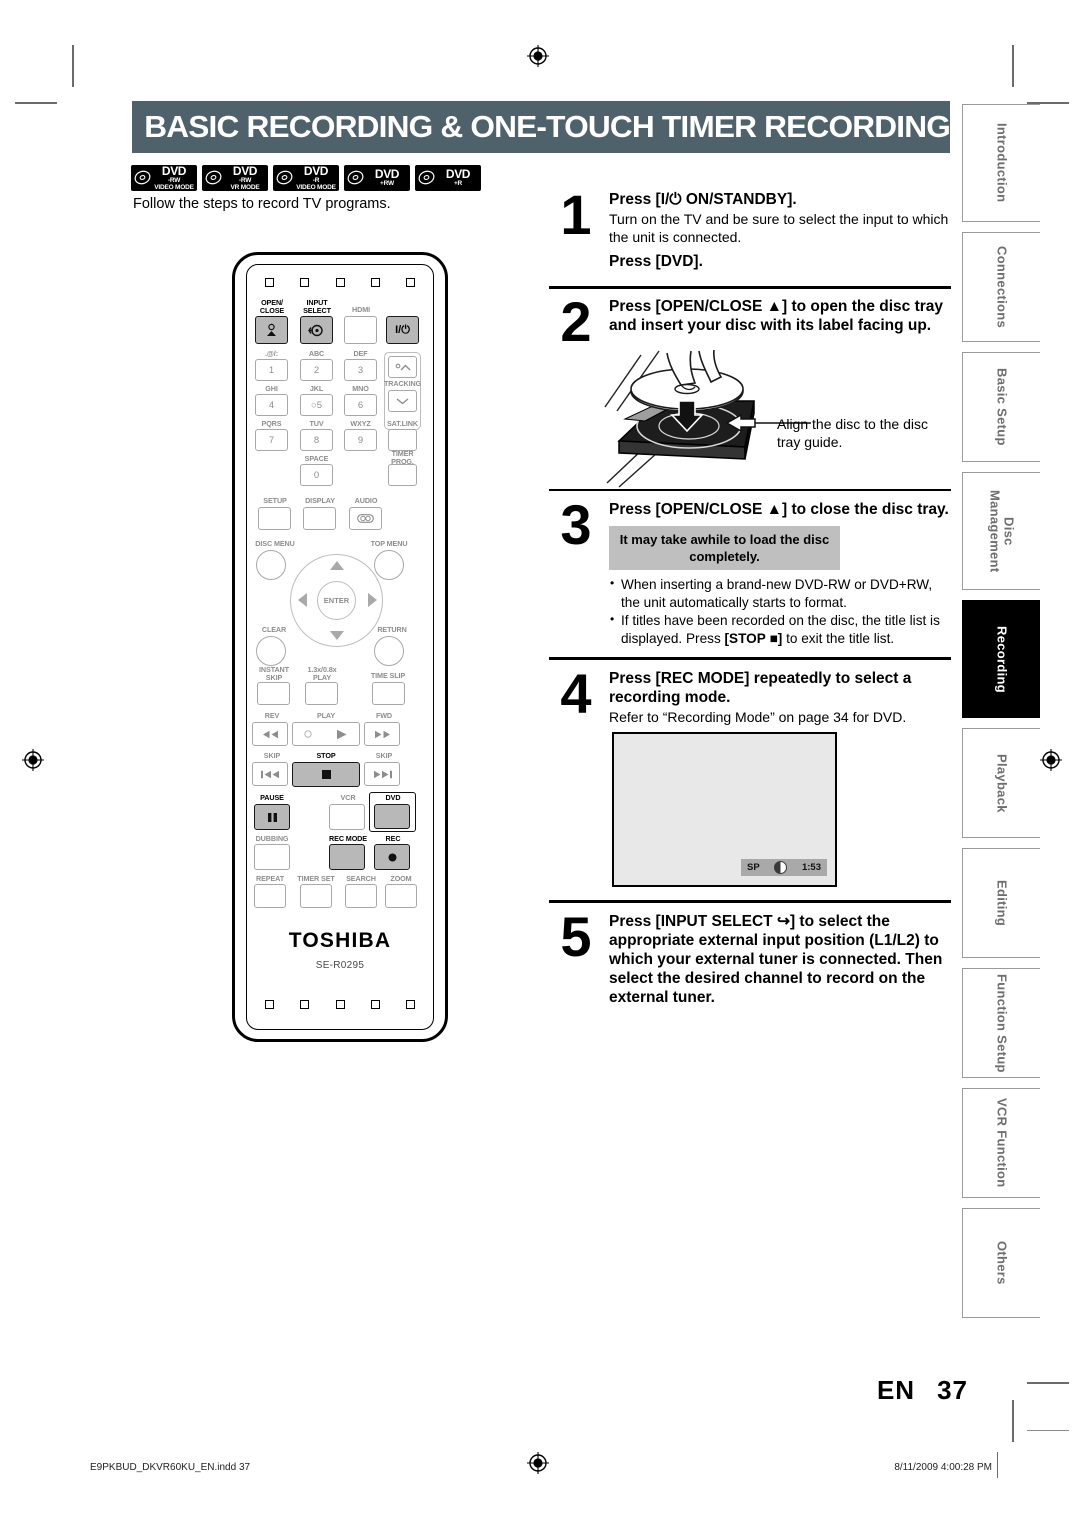  What do you see at coordinates (389, 565) in the screenshot?
I see `top-menu-button` at bounding box center [389, 565].